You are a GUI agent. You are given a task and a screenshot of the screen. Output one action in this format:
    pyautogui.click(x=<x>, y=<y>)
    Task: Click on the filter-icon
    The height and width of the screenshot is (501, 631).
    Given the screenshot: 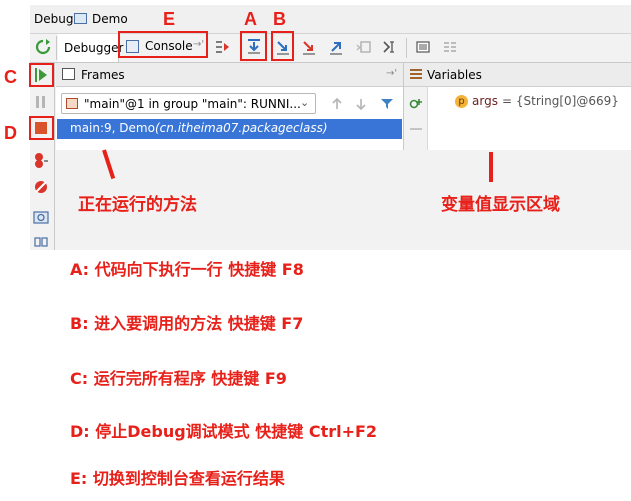 What is the action you would take?
    pyautogui.click(x=387, y=104)
    